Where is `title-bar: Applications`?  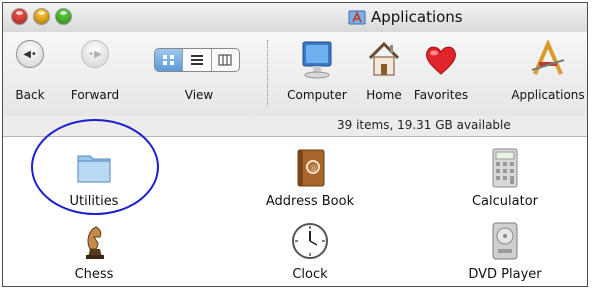 title-bar: Applications is located at coordinates (295, 18).